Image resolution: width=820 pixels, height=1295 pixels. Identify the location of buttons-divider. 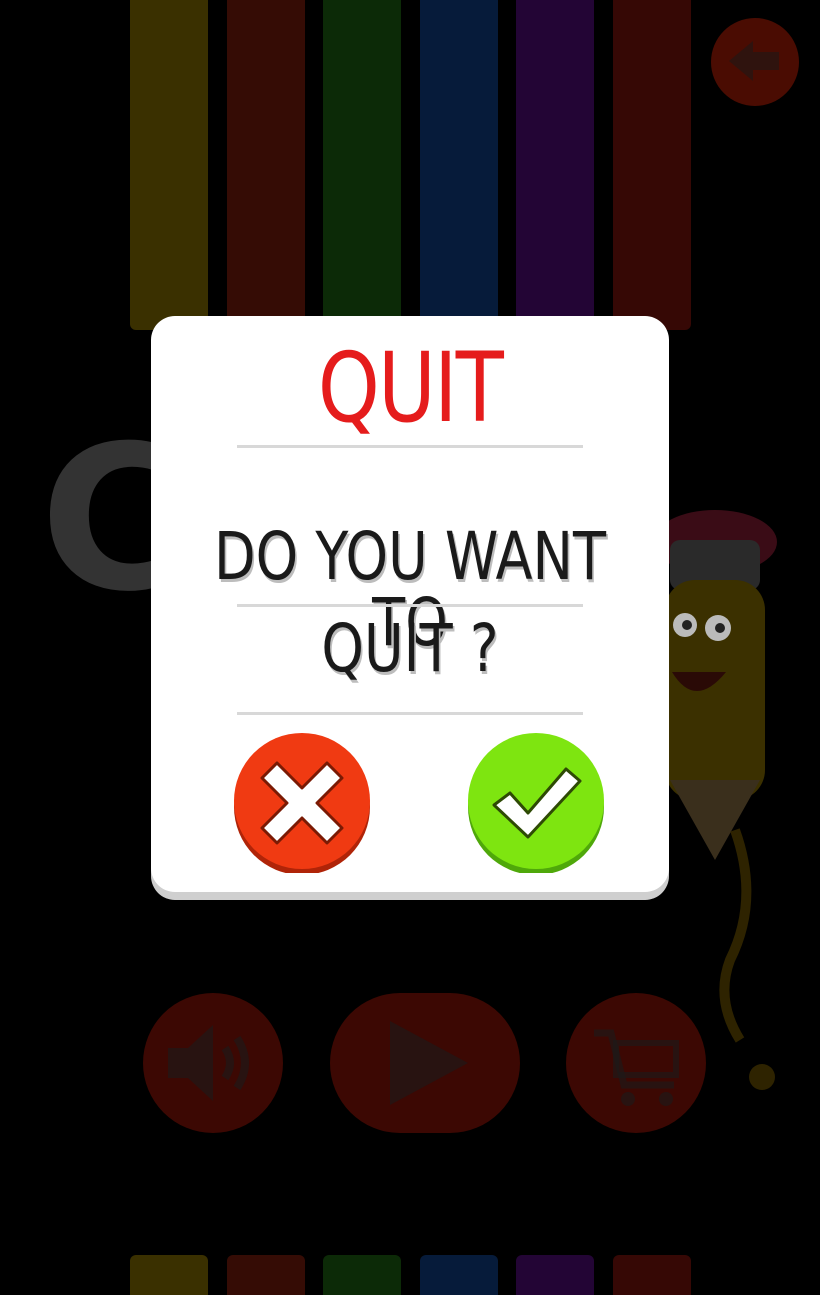
(410, 713).